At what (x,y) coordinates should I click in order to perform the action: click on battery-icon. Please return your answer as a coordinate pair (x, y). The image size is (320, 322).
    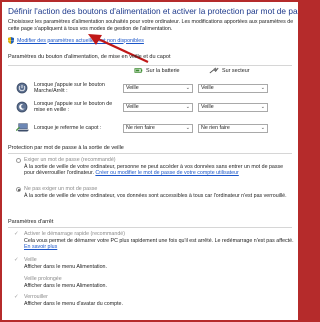
    Looking at the image, I should click on (138, 70).